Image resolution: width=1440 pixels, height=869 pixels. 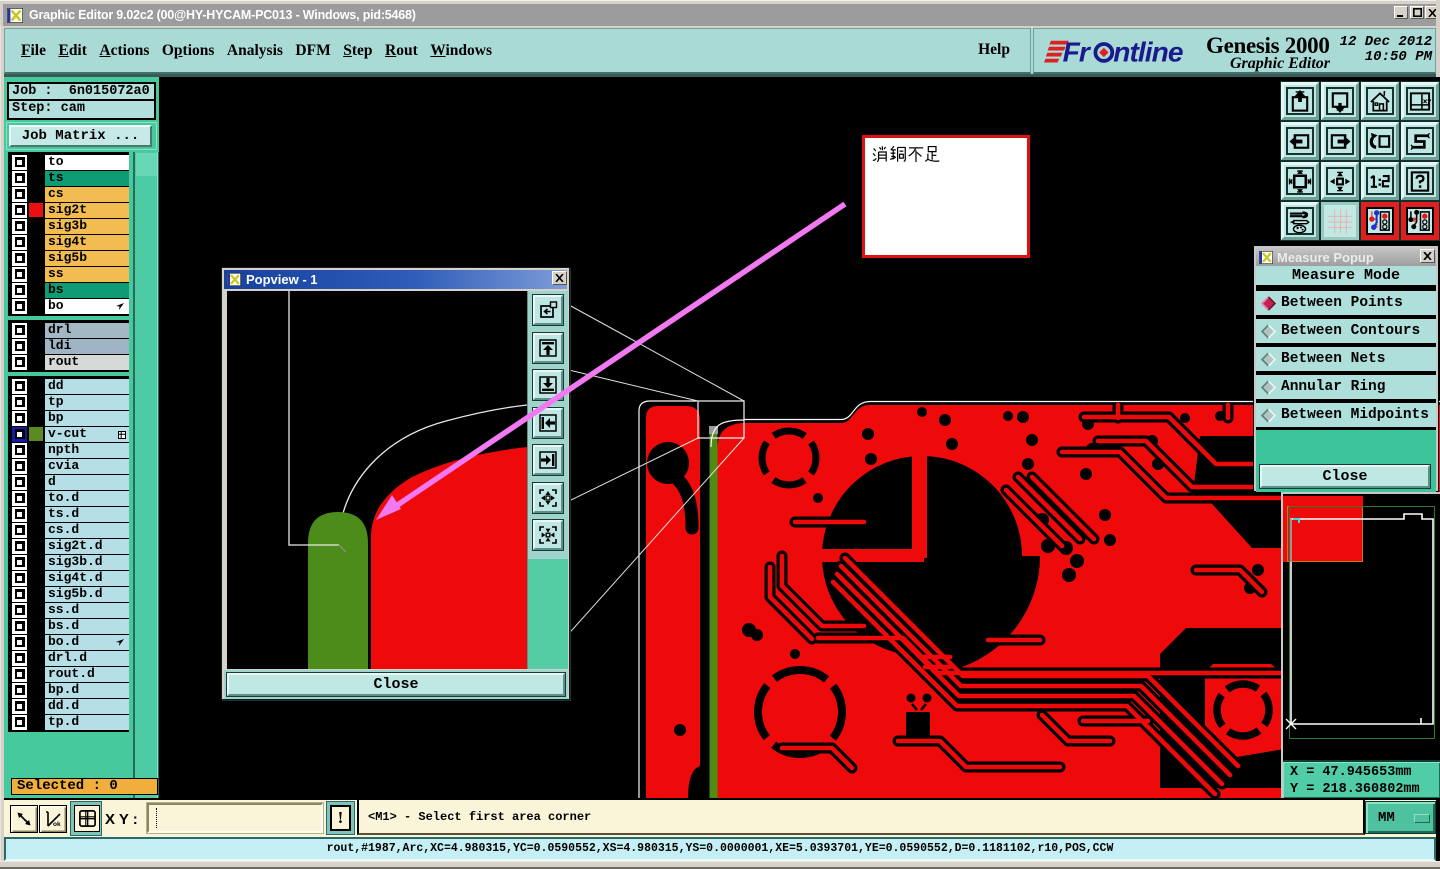 I want to click on layer-name-tp.d: tp.d, so click(x=87, y=722).